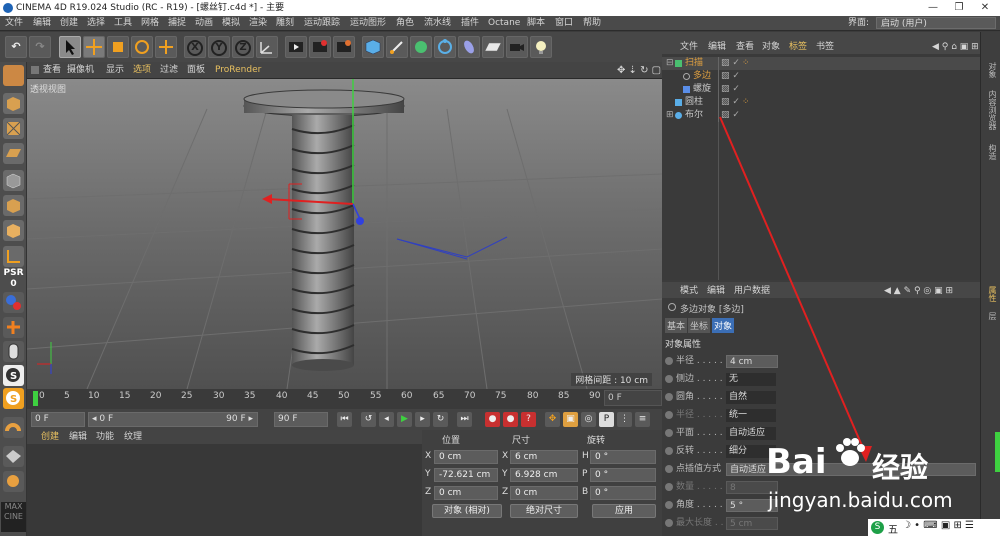 This screenshot has height=536, width=1000. Describe the element at coordinates (243, 47) in the screenshot. I see `z-axis-lock-button: Z` at that location.